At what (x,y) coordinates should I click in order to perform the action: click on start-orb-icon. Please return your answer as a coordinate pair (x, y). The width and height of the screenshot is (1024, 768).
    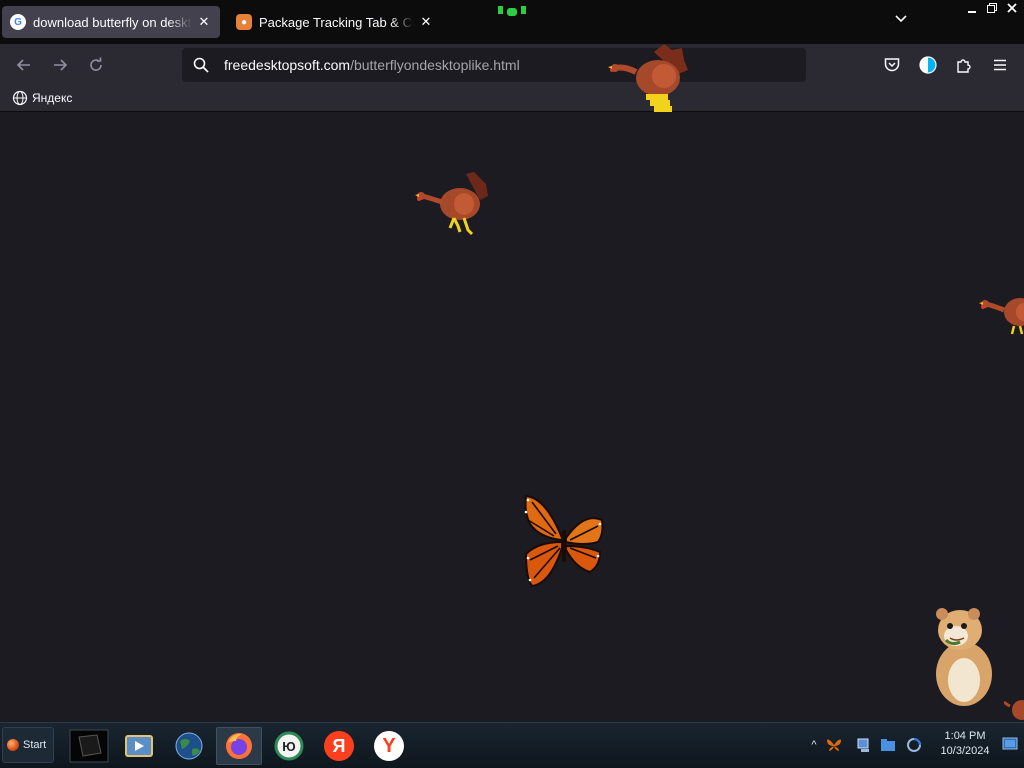
    Looking at the image, I should click on (13, 745).